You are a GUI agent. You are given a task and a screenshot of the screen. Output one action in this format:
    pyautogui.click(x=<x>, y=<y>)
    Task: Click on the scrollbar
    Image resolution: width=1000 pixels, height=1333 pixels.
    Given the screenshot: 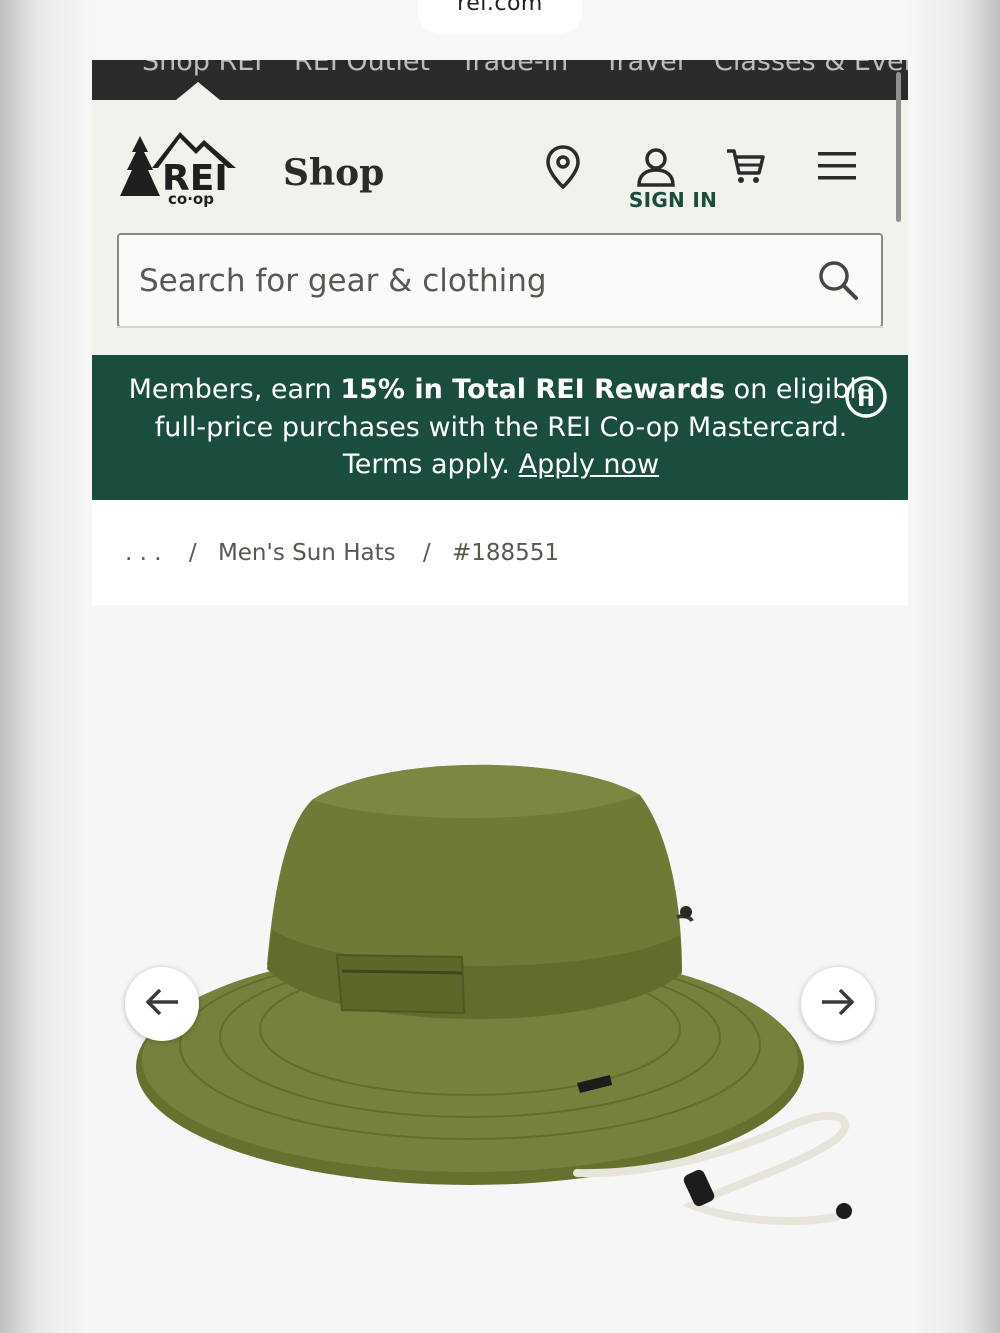 What is the action you would take?
    pyautogui.click(x=898, y=147)
    